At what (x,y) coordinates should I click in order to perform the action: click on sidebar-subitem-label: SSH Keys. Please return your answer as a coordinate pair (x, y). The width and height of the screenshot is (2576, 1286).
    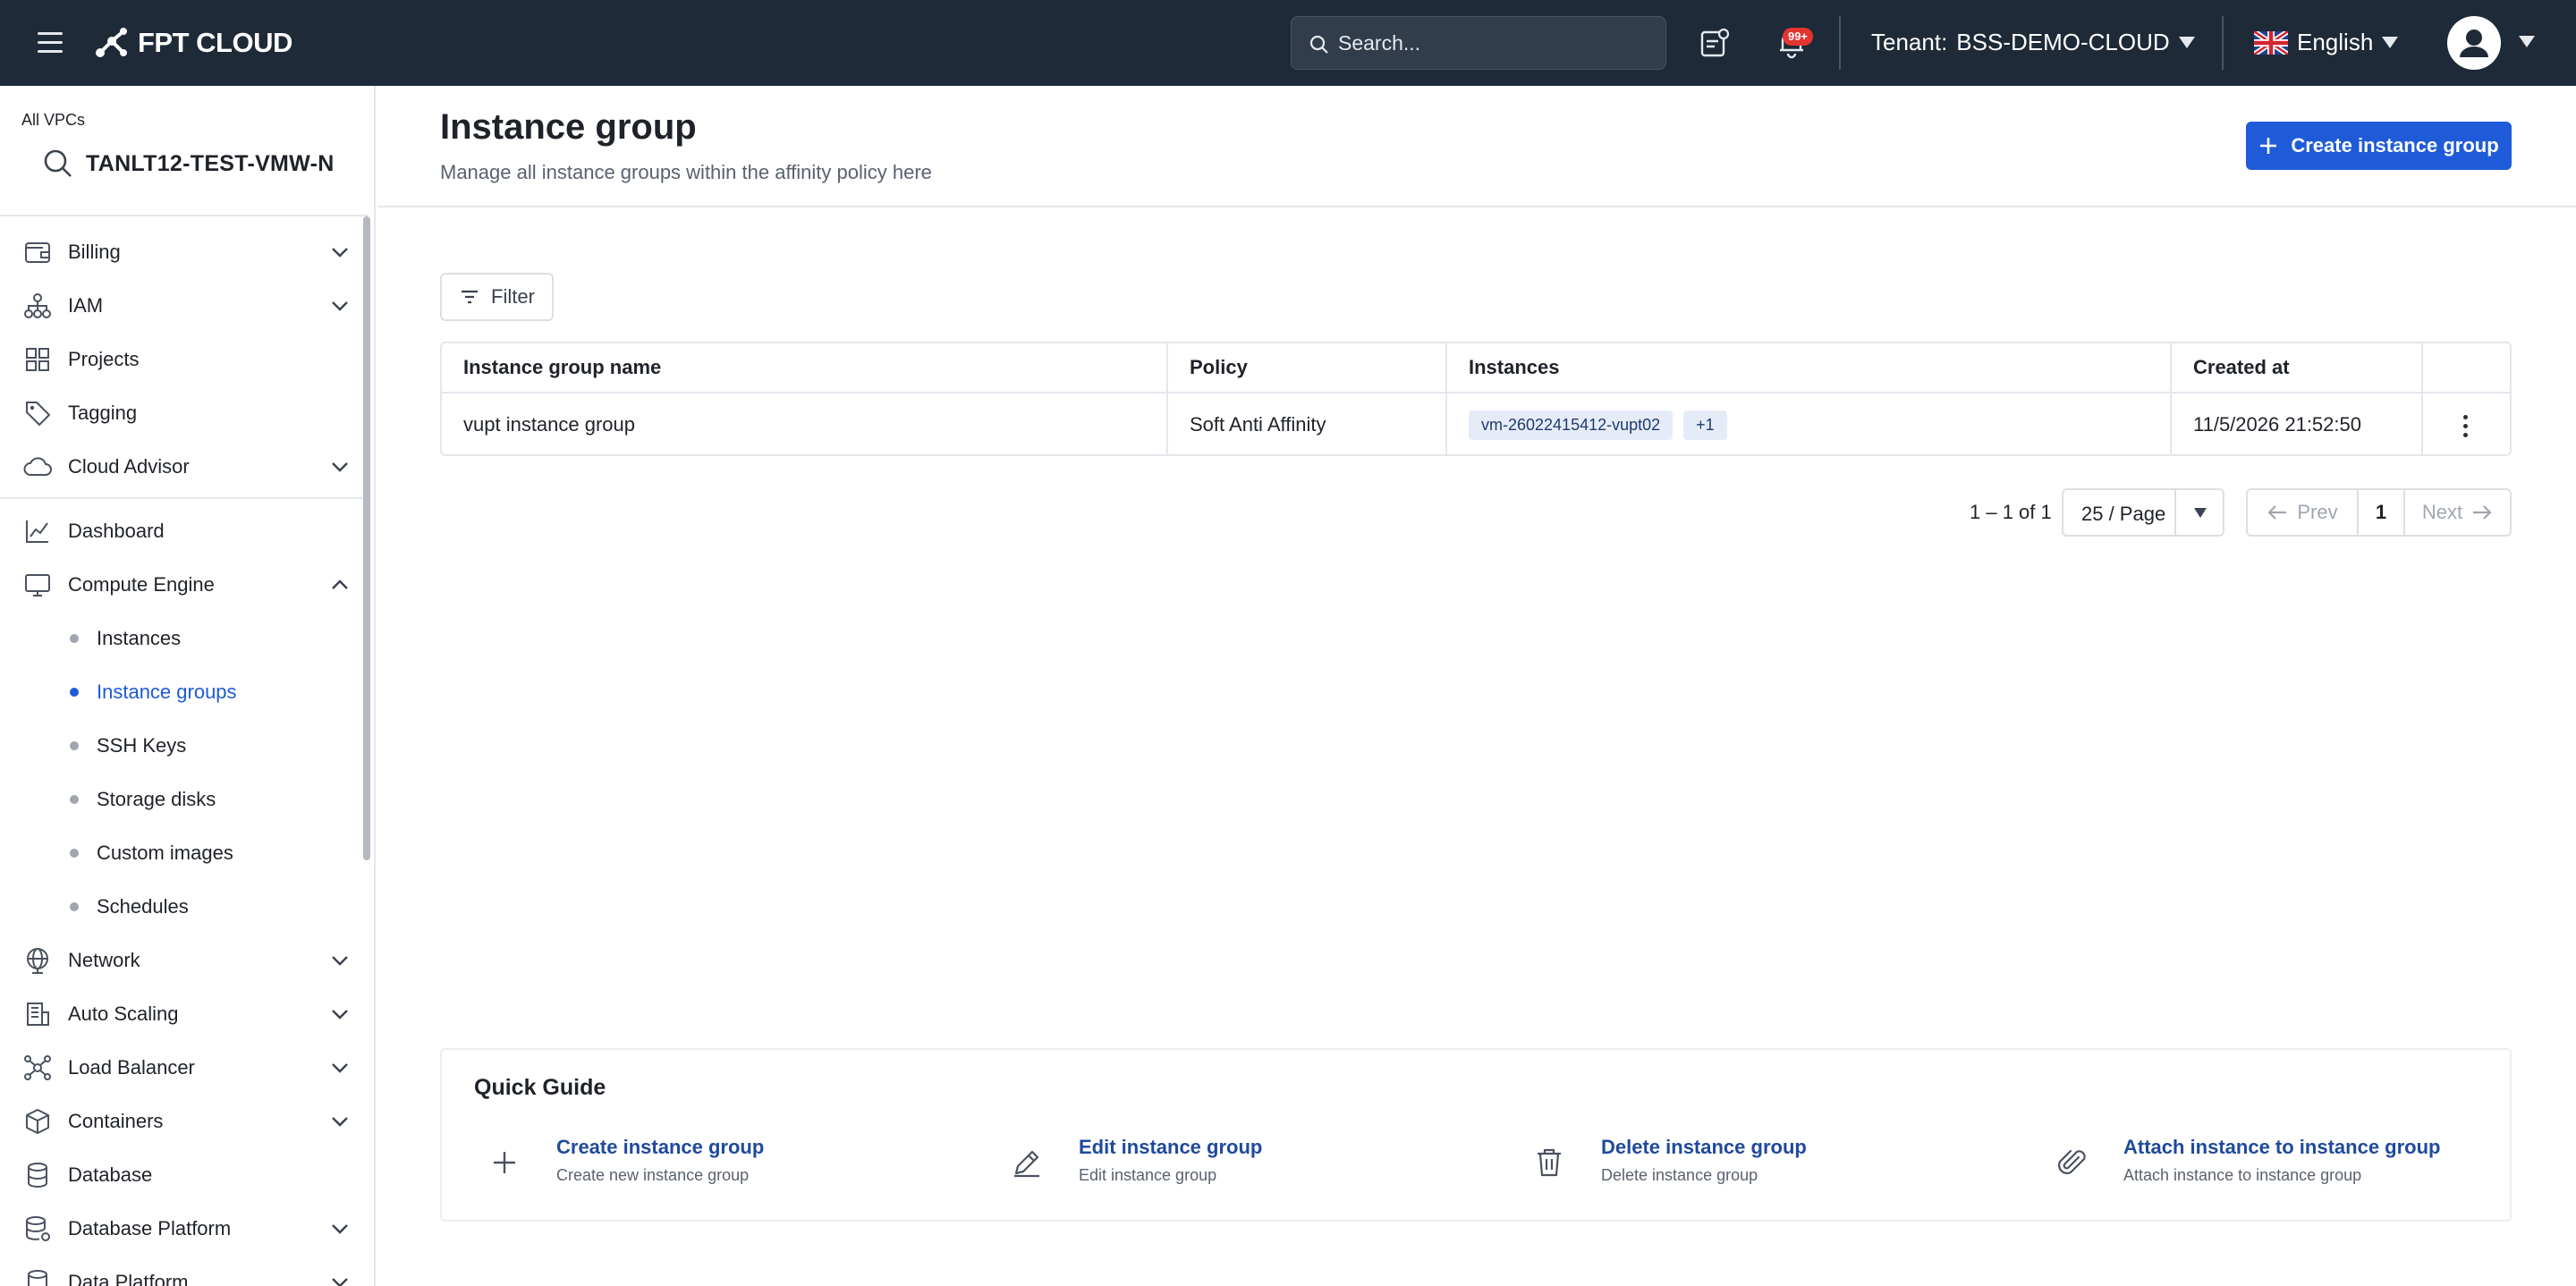
    Looking at the image, I should click on (142, 745).